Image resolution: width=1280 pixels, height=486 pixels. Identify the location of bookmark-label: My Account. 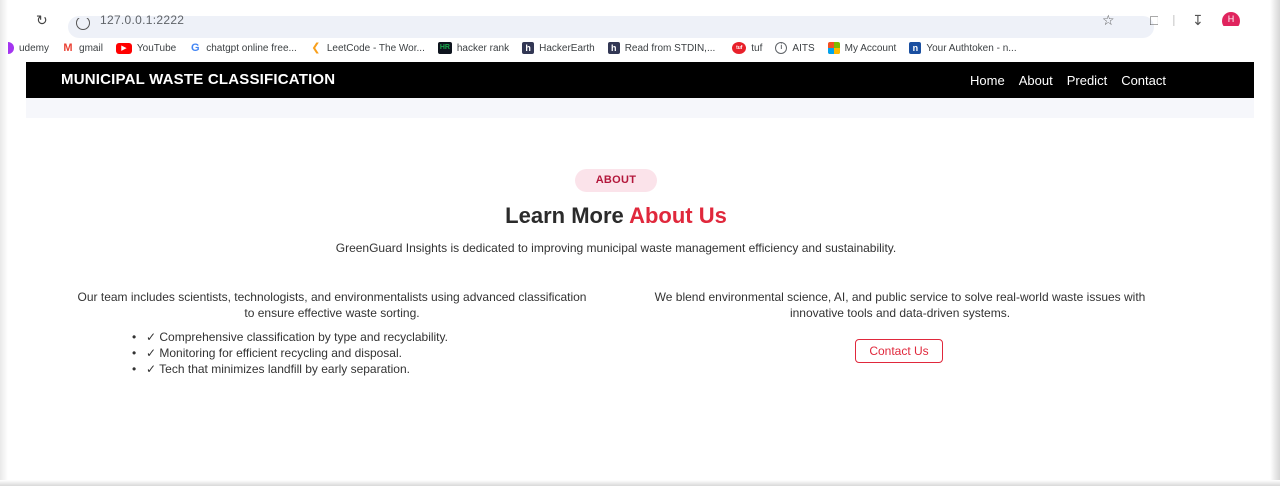
(870, 48).